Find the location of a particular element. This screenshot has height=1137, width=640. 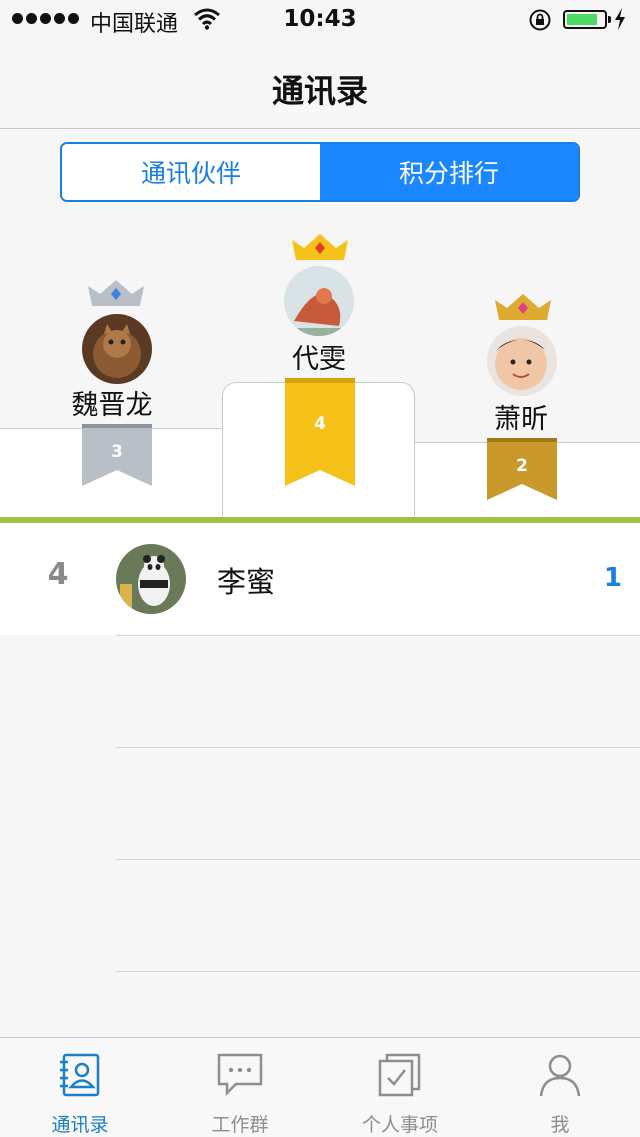

tab-work-groups: 工作群 is located at coordinates (240, 1087).